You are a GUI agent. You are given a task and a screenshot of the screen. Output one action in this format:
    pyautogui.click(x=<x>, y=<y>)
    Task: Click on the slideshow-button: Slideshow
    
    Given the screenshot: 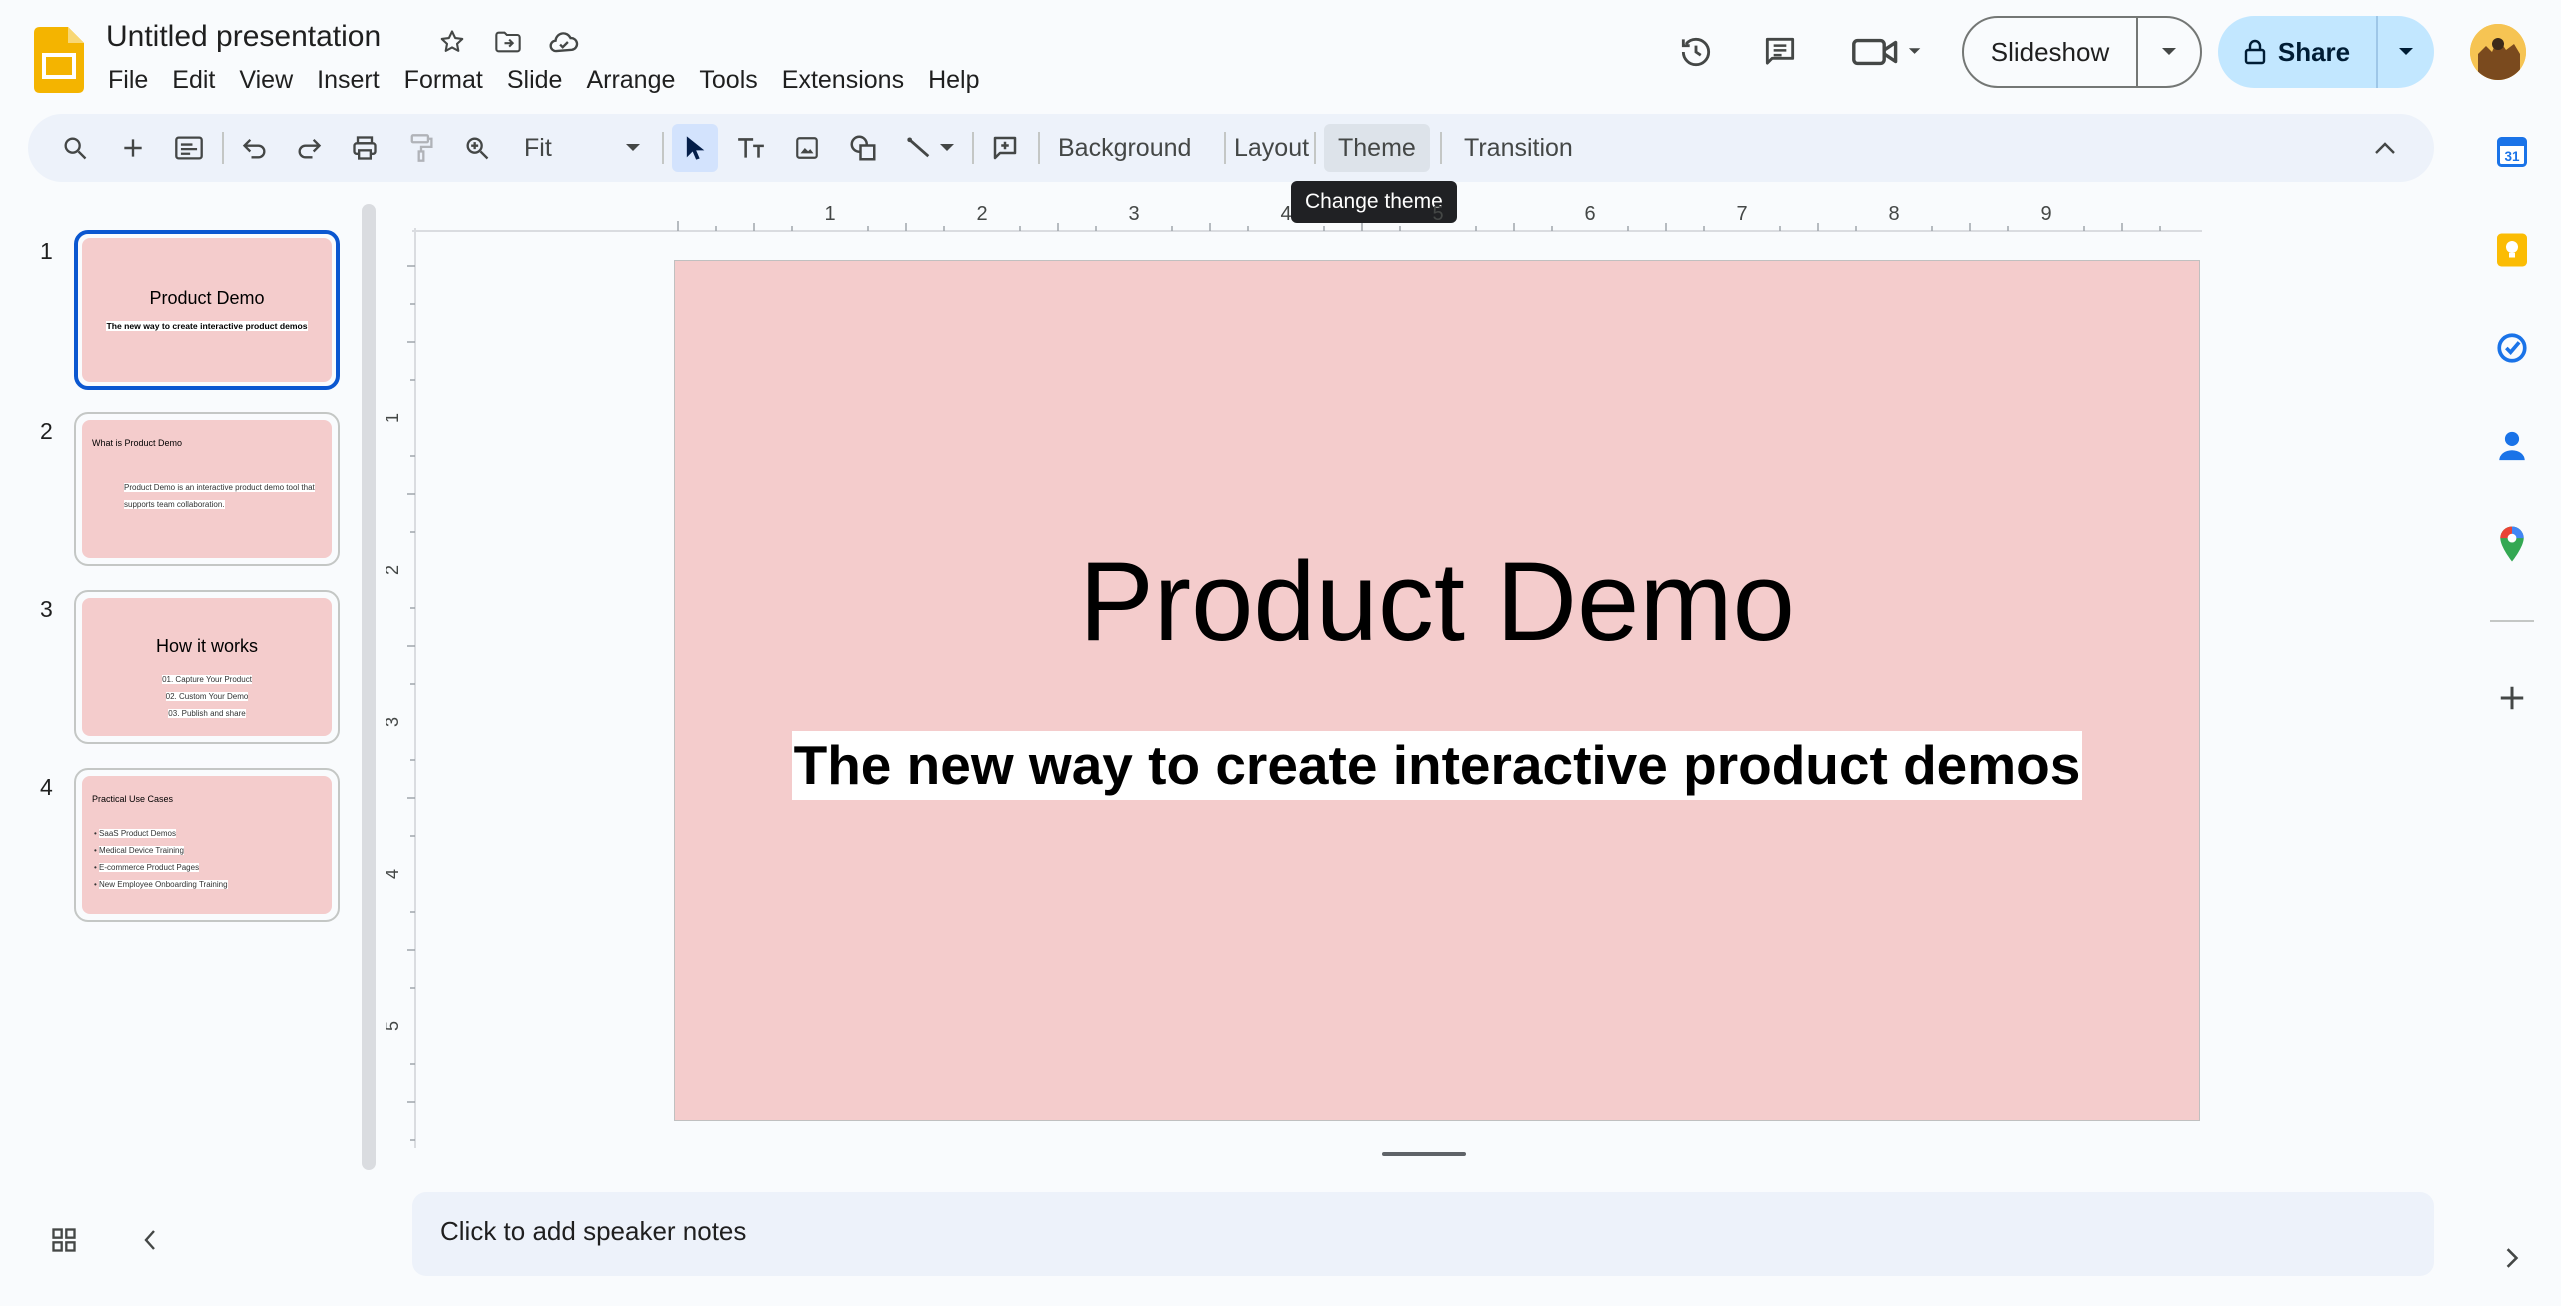 What is the action you would take?
    pyautogui.click(x=2051, y=52)
    